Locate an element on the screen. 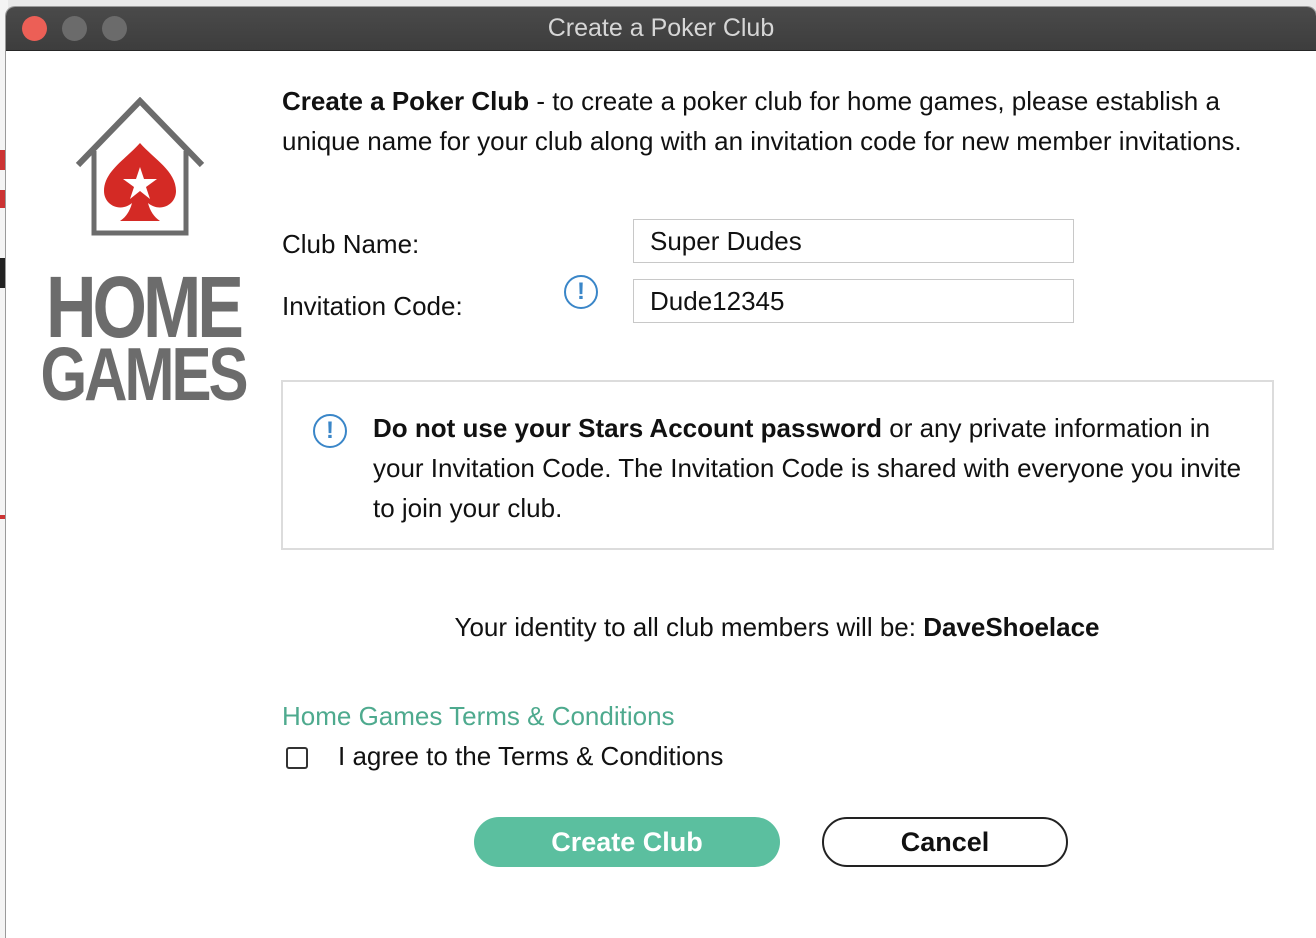 The height and width of the screenshot is (938, 1316). intro-title: Create a Poker Club is located at coordinates (406, 101).